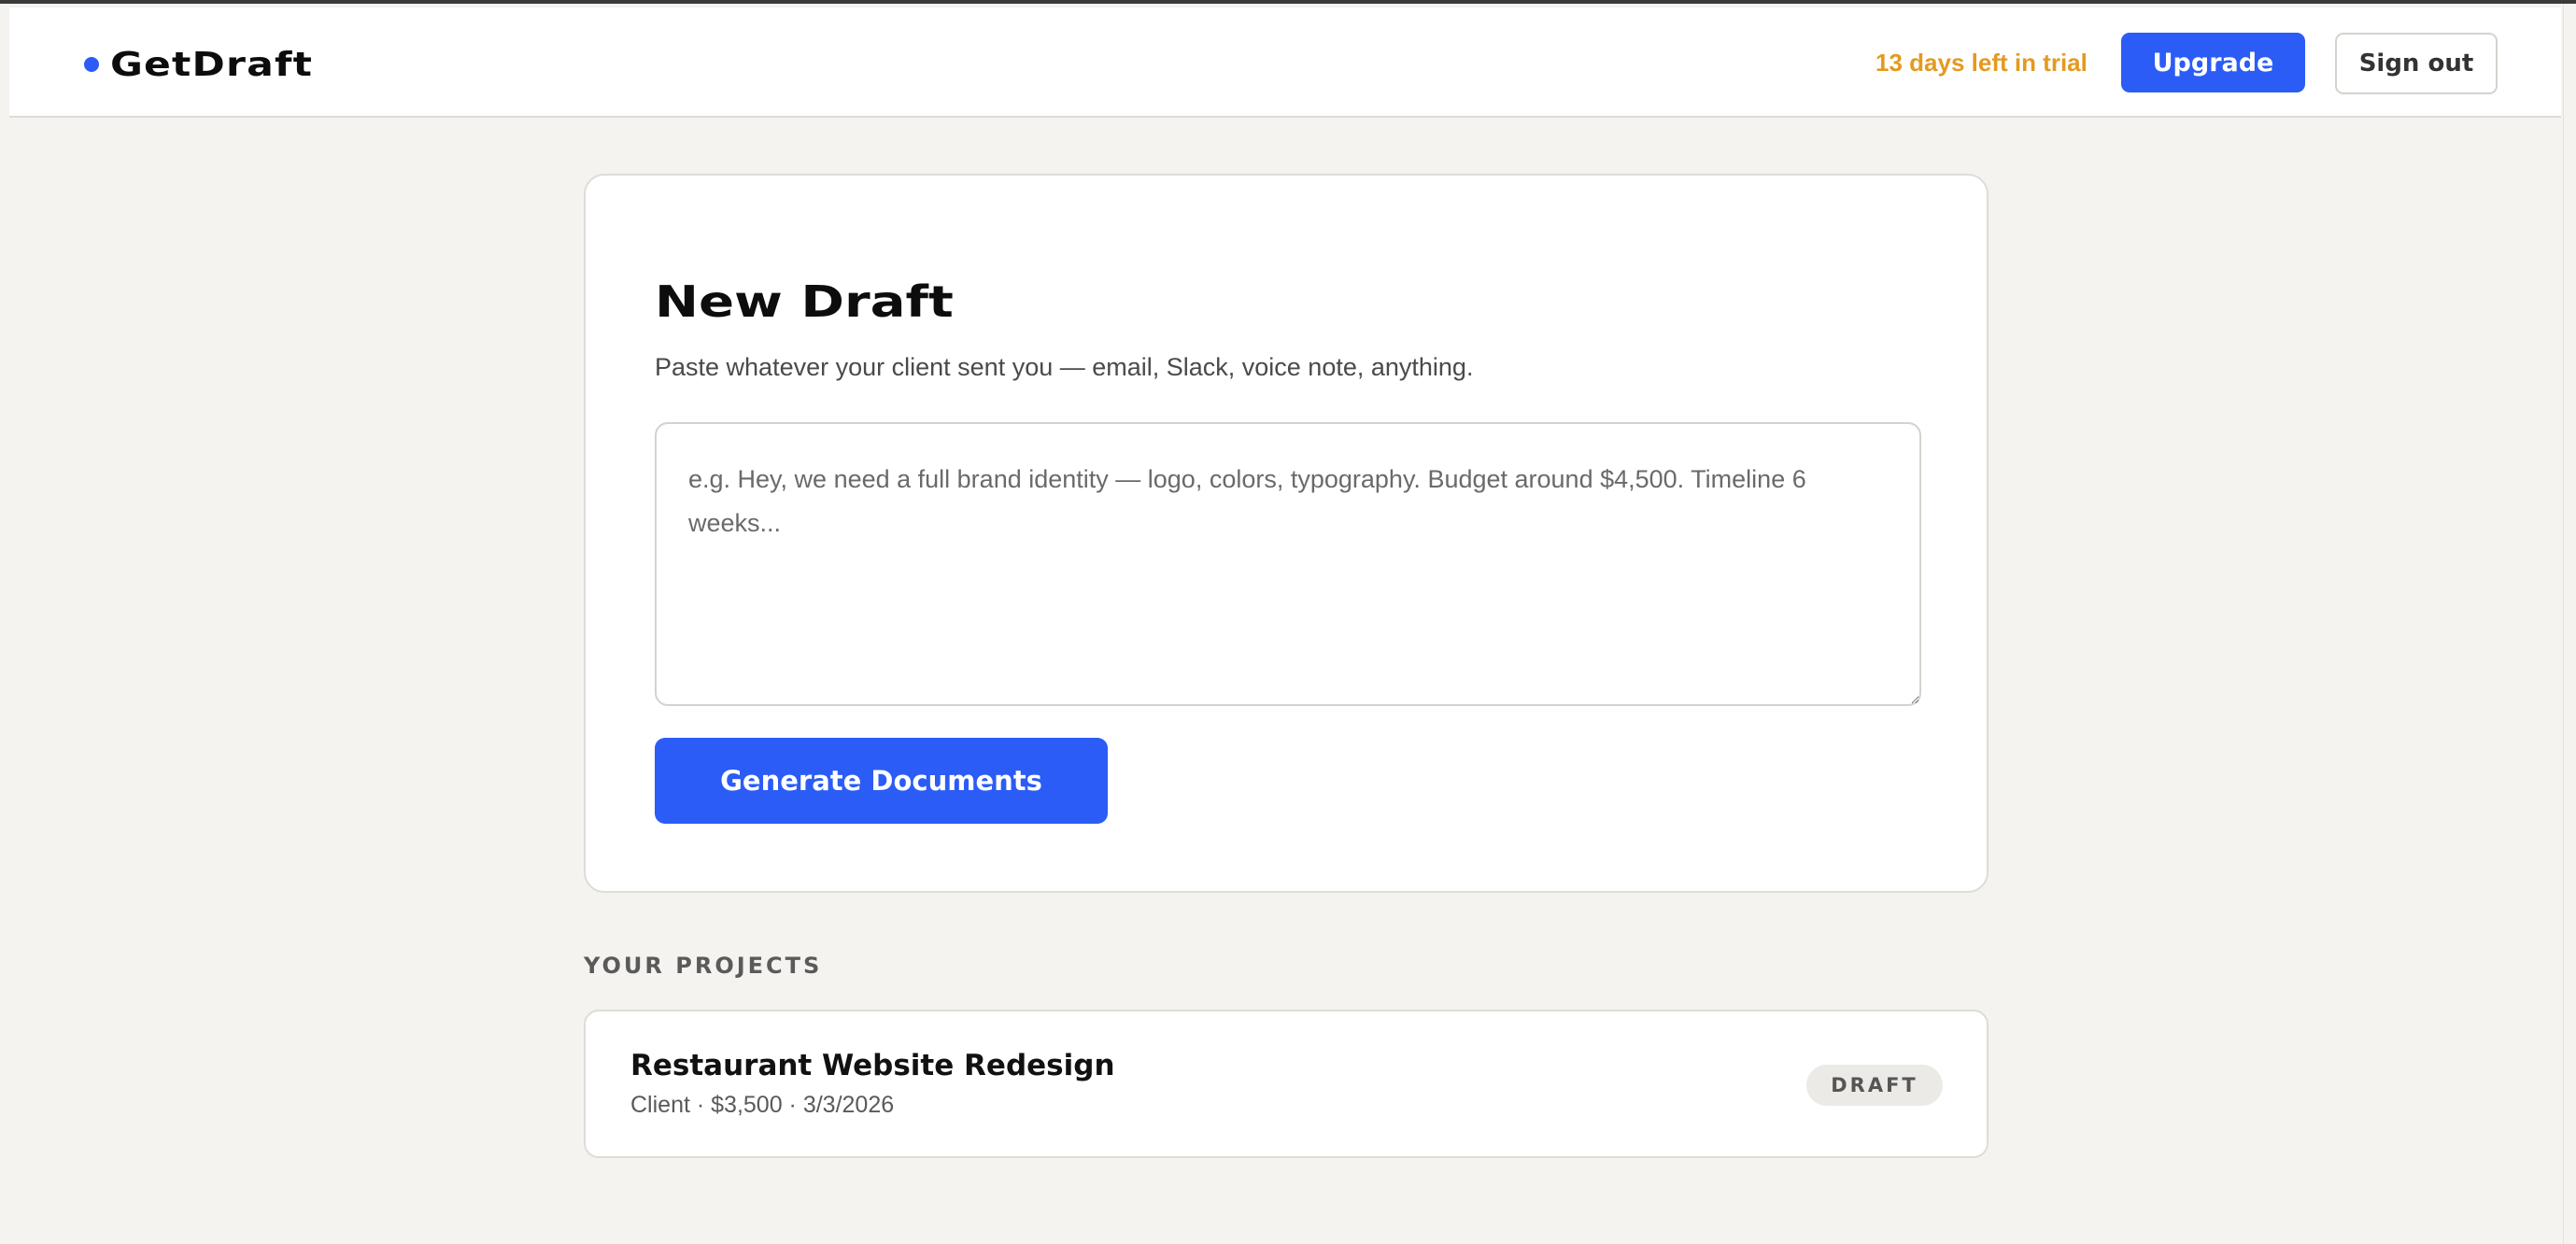 The width and height of the screenshot is (2576, 1244). I want to click on window-edge, so click(2569, 624).